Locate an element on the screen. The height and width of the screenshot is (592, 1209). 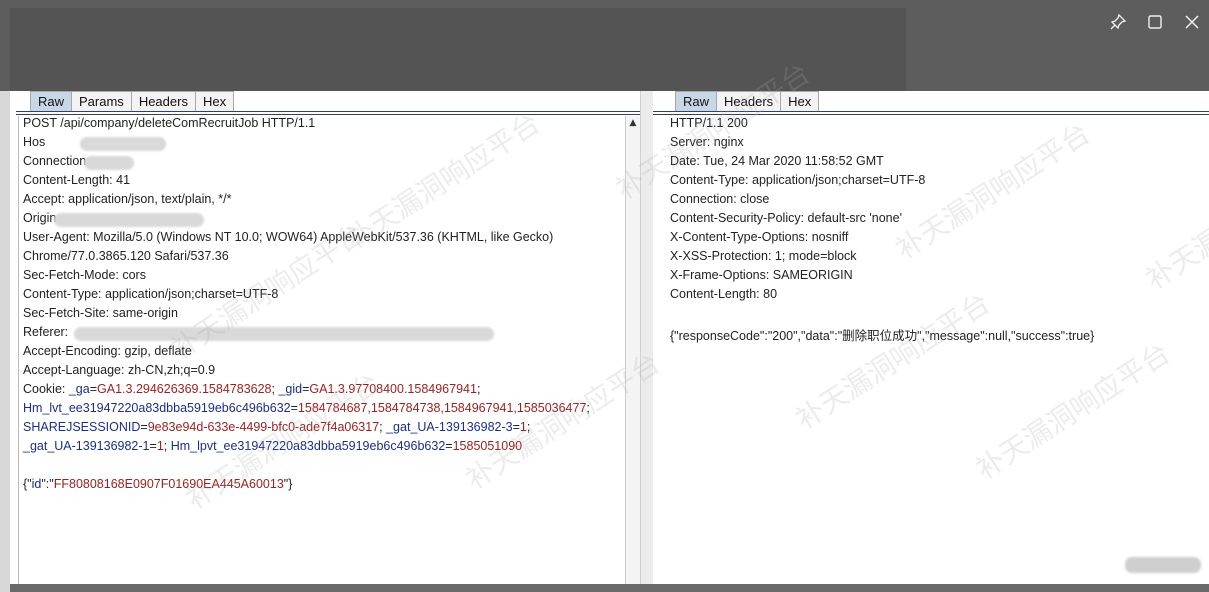
request-line-token: Sec-Fetch-Mode: cors is located at coordinates (84, 275).